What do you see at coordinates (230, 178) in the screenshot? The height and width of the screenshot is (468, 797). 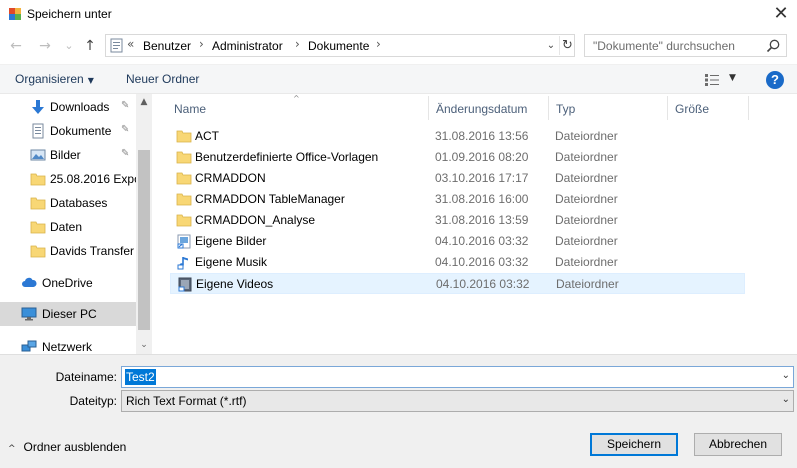 I see `file-name: CRMADDON` at bounding box center [230, 178].